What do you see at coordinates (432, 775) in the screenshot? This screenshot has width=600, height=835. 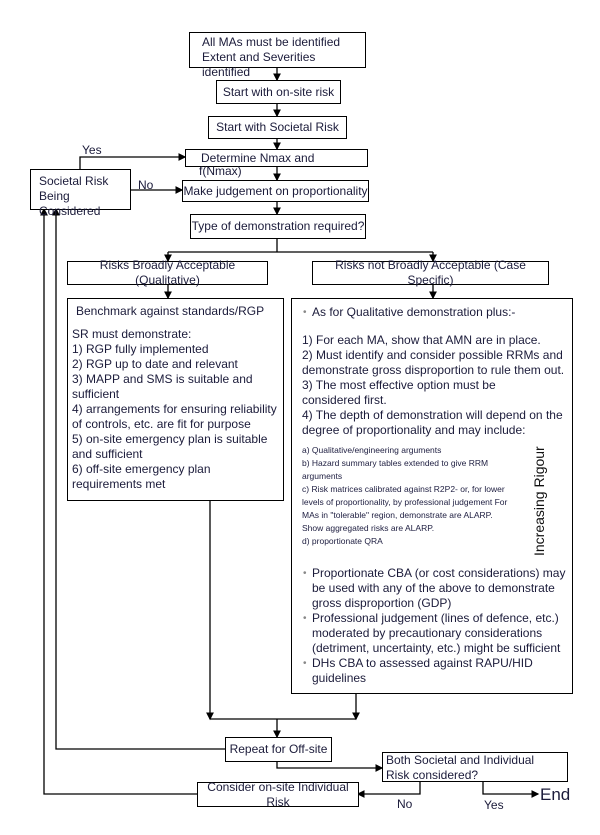 I see `node-text: Risk considered?` at bounding box center [432, 775].